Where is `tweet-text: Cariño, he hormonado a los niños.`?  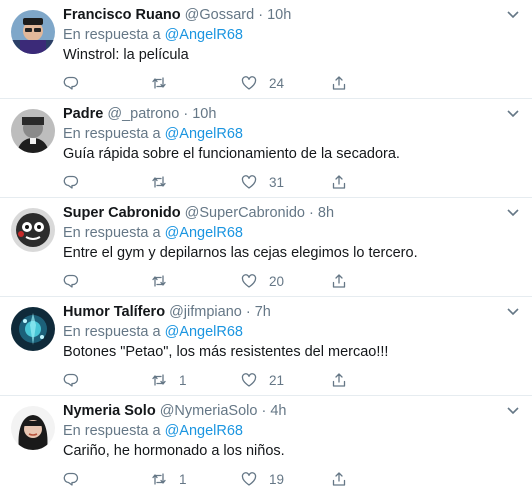 tweet-text: Cariño, he hormonado a los niños. is located at coordinates (174, 451).